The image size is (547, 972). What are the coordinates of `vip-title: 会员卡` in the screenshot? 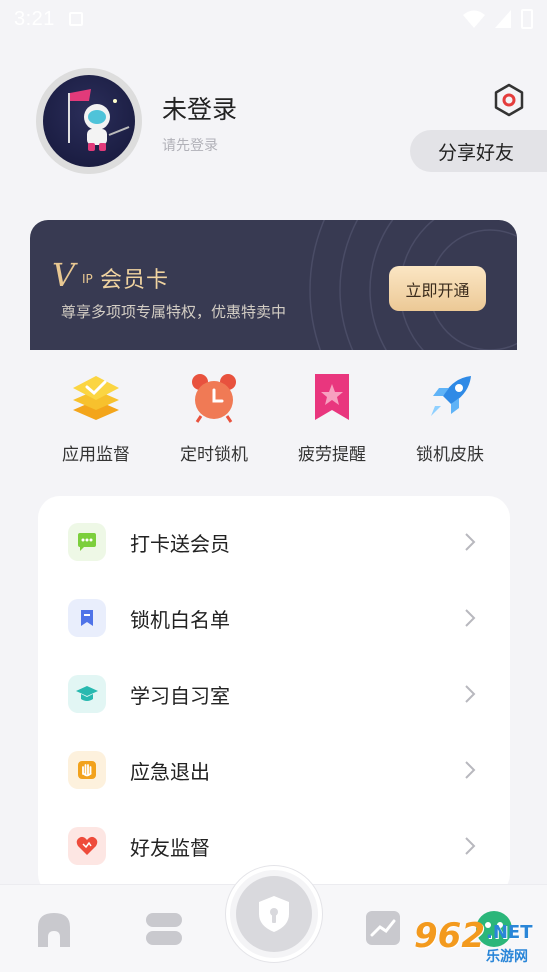 It's located at (135, 280).